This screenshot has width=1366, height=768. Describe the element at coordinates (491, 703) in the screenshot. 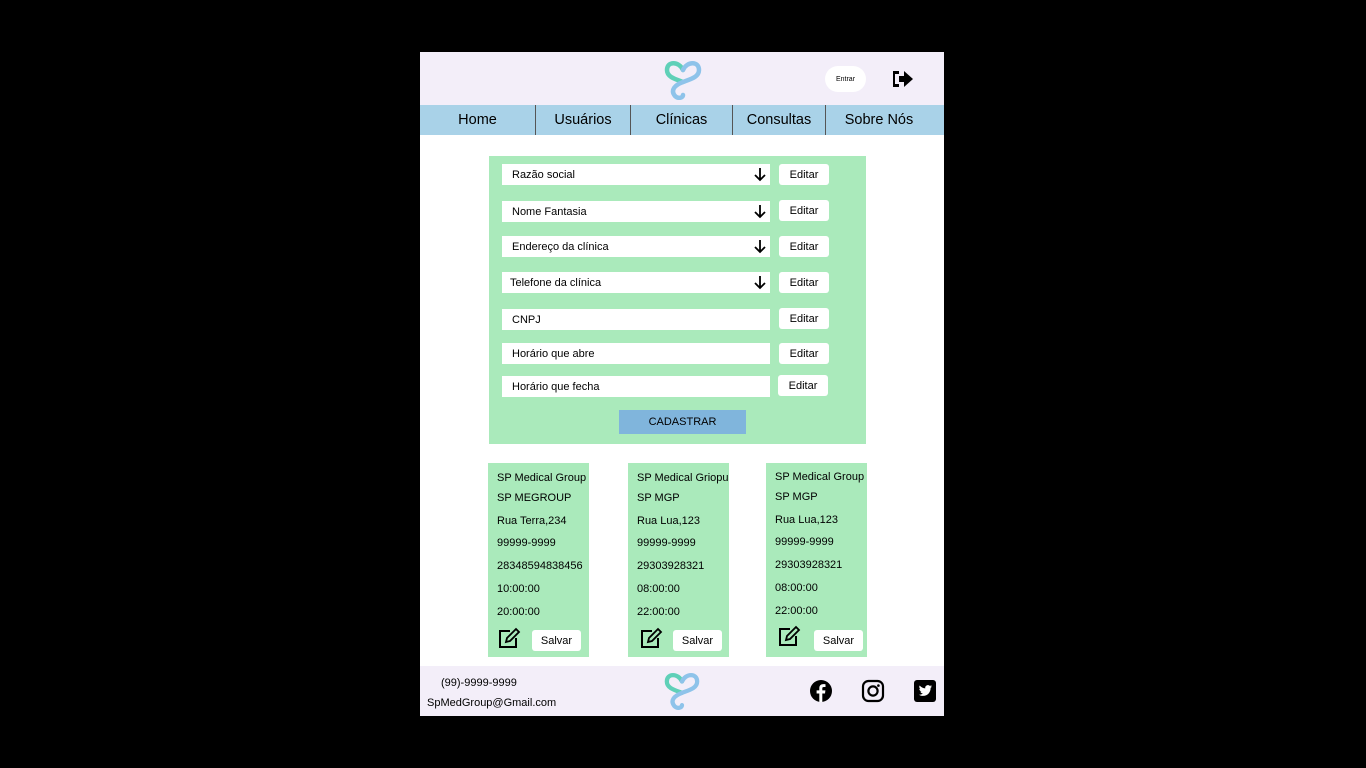

I see `footer-email: SpMedGroup@Gmail.com` at that location.